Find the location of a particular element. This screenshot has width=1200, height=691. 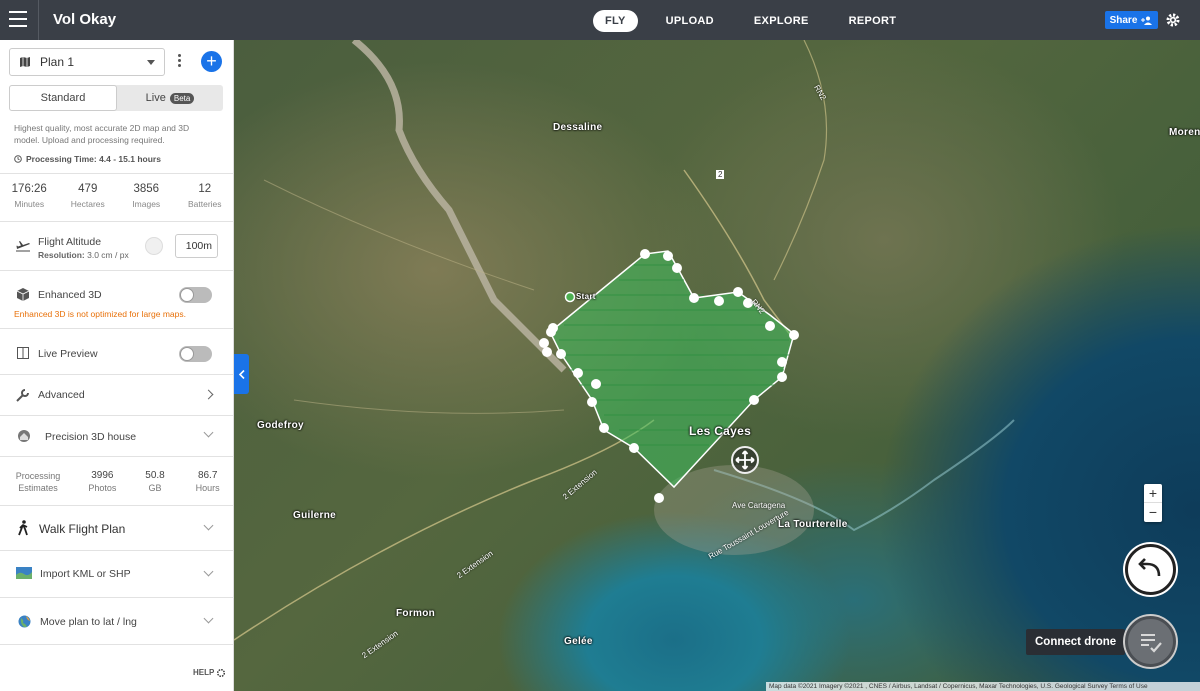

estimate-label: Hours is located at coordinates (207, 488).